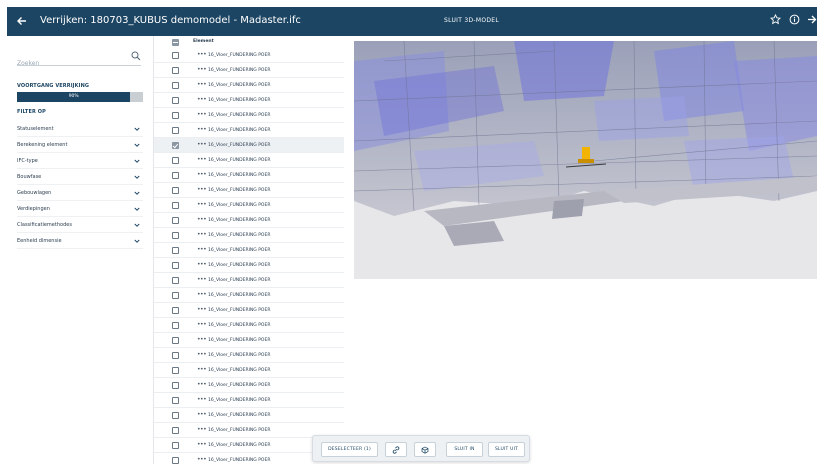  What do you see at coordinates (175, 42) in the screenshot?
I see `select-all-checkbox` at bounding box center [175, 42].